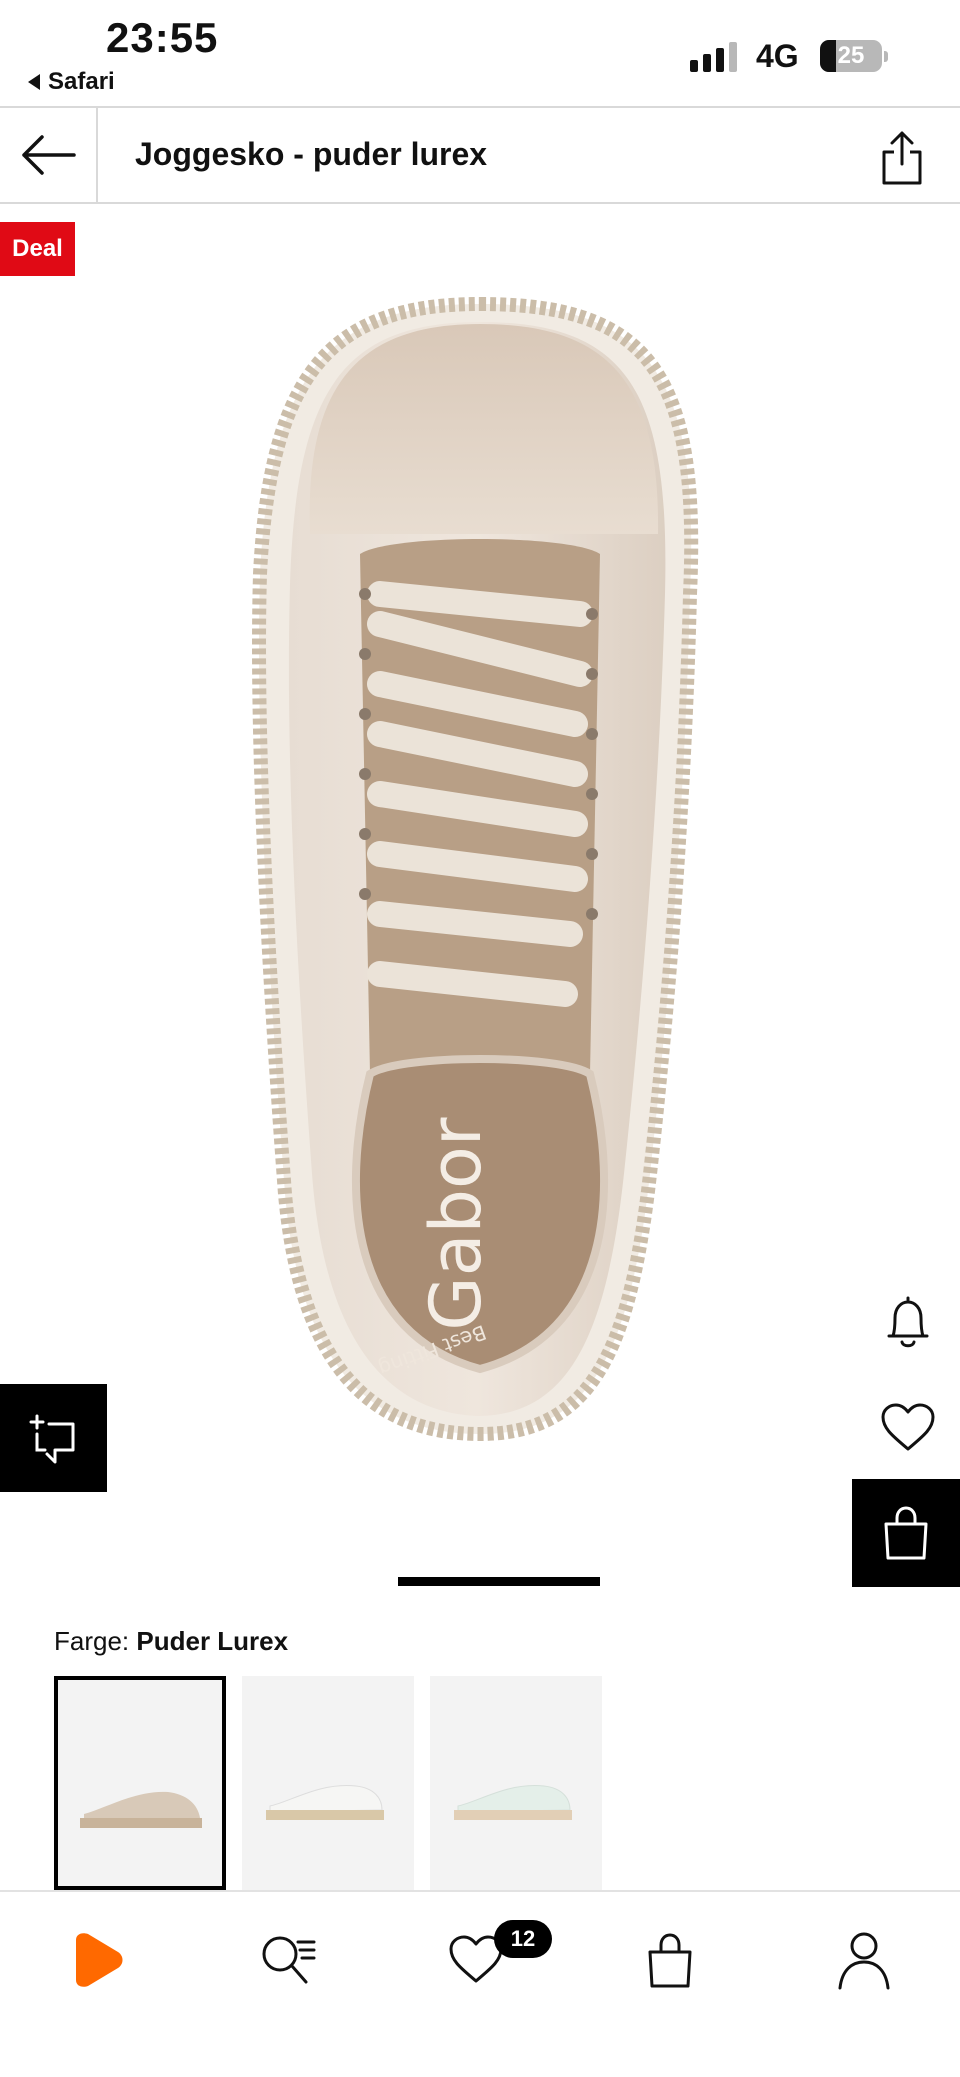  What do you see at coordinates (92, 1641) in the screenshot?
I see `color-label-key: Farge:` at bounding box center [92, 1641].